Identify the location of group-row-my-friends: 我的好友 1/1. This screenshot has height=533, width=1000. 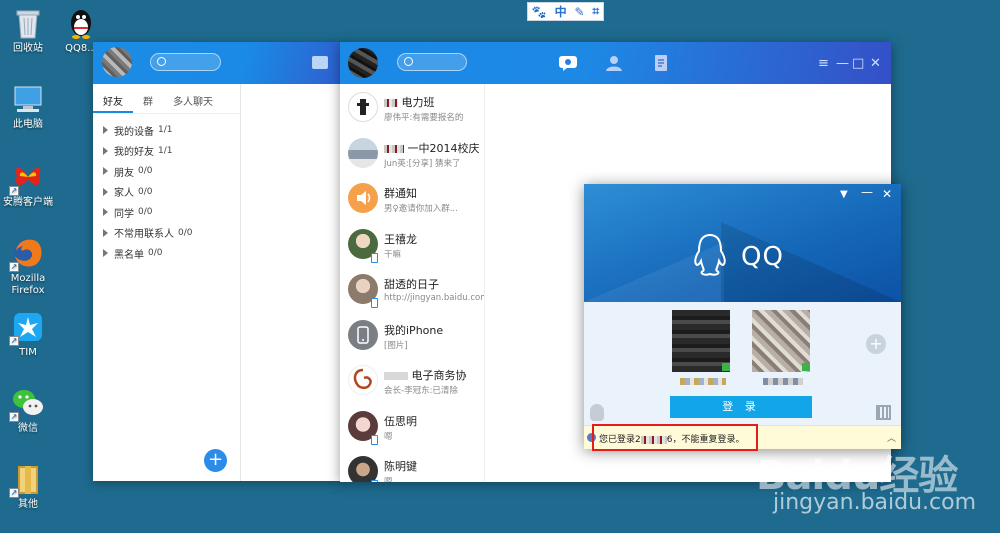
(166, 151).